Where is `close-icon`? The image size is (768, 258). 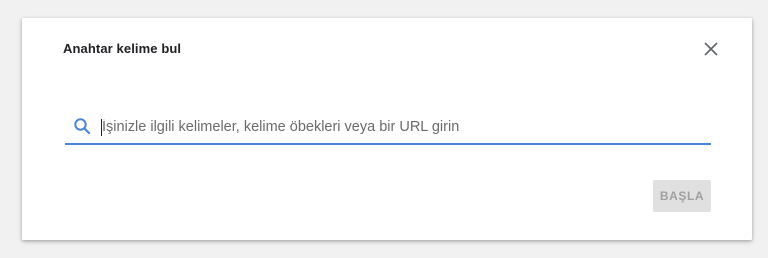 close-icon is located at coordinates (711, 49).